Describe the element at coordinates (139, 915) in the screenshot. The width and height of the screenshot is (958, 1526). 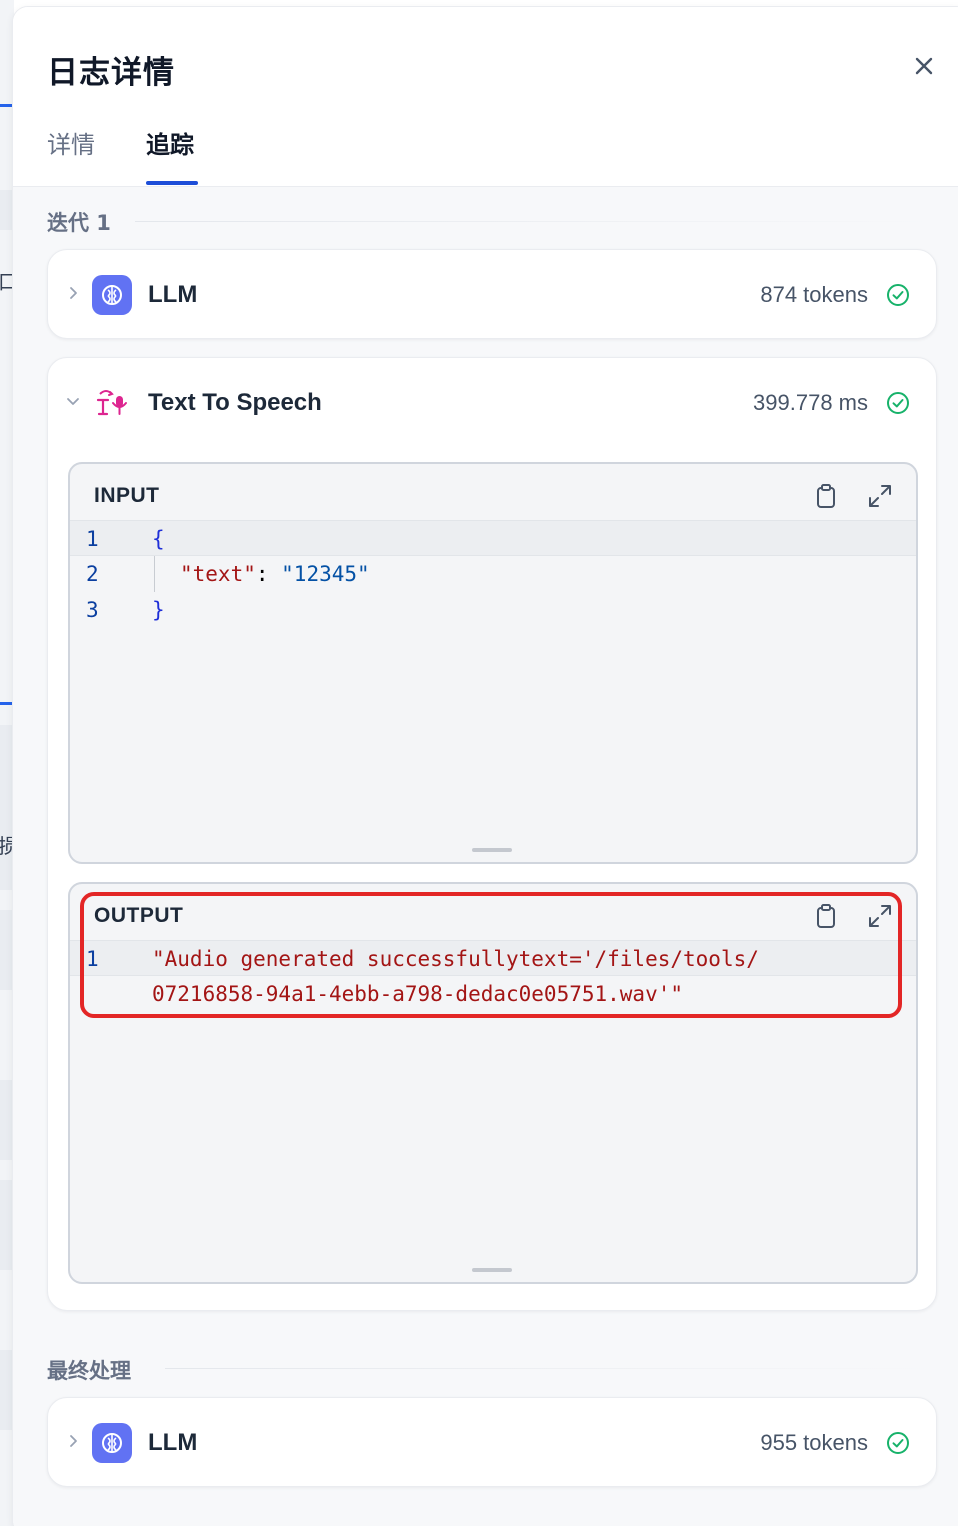
I see `output-panel-title: OUTPUT` at that location.